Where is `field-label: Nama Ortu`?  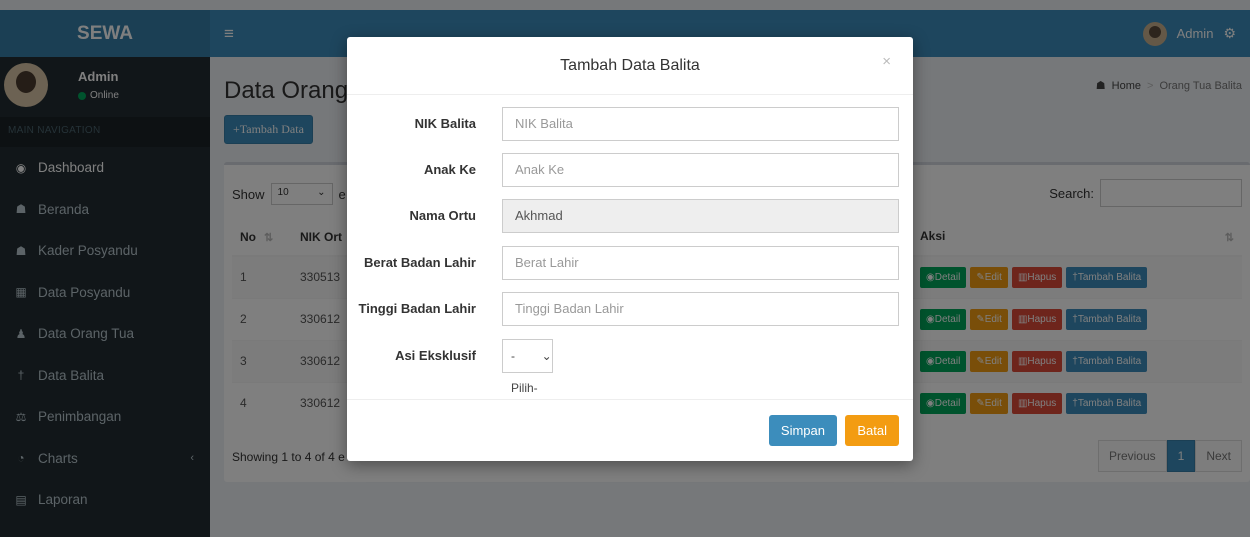
field-label: Nama Ortu is located at coordinates (442, 215).